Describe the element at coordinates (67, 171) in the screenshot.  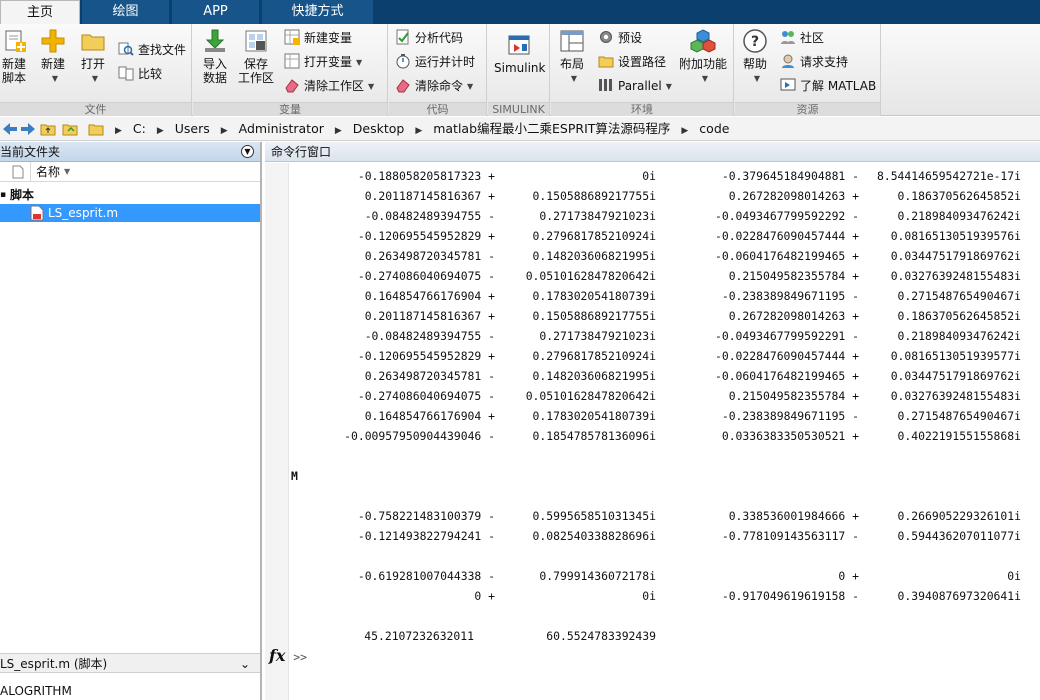
I see `sort-caret-icon: ▼` at that location.